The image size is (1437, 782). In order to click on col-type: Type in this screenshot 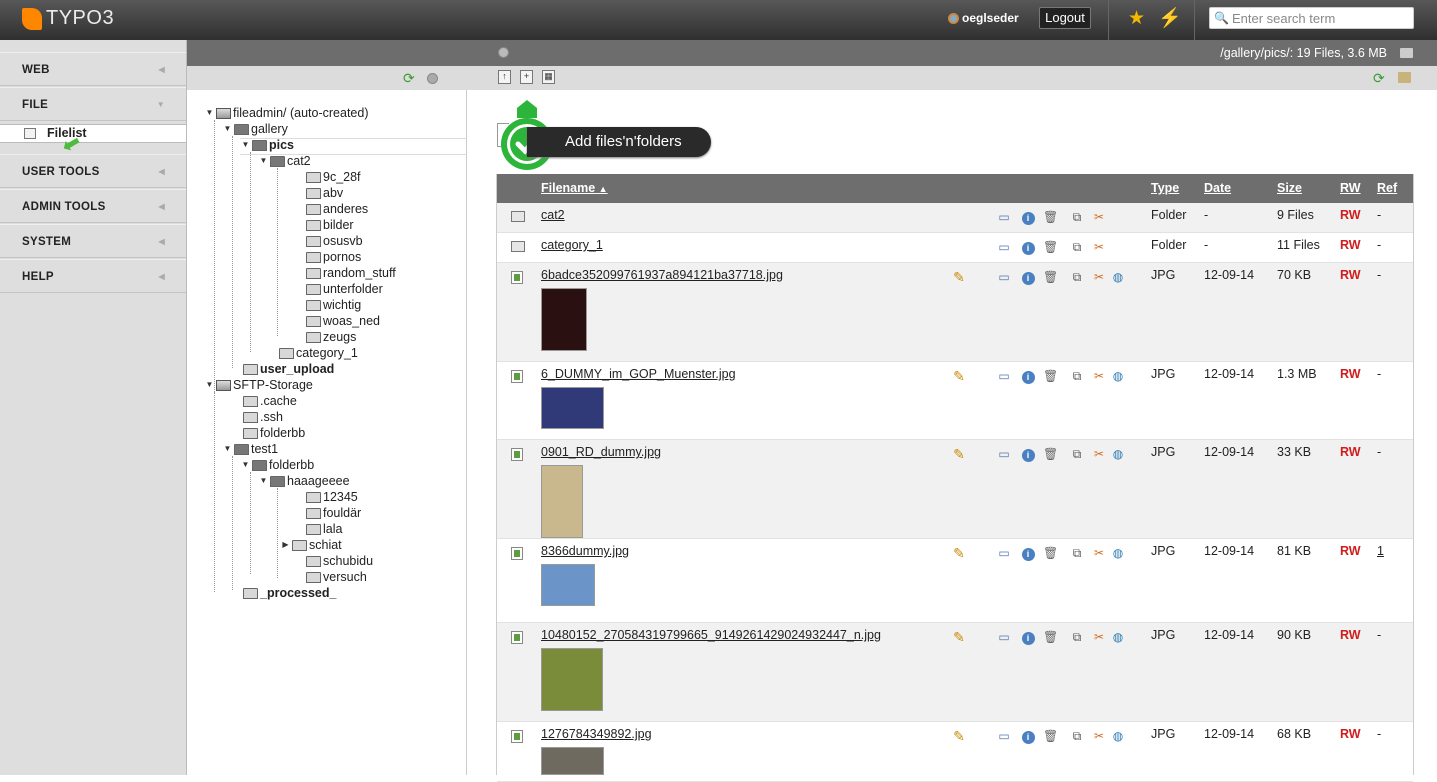, I will do `click(1165, 188)`.